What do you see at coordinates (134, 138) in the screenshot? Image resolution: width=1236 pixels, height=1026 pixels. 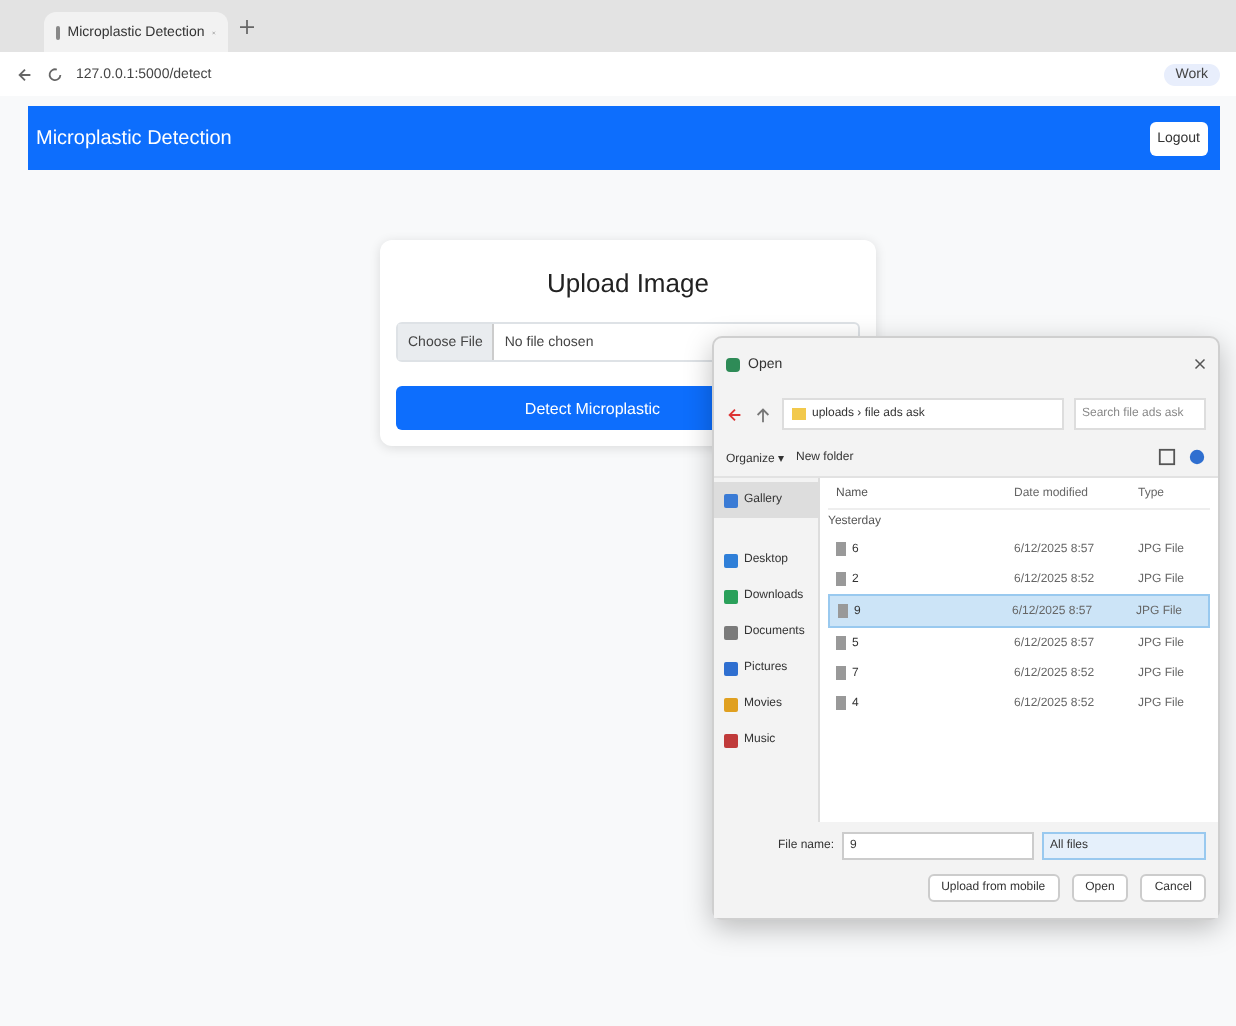 I see `brand-title: Microplastic Detection` at bounding box center [134, 138].